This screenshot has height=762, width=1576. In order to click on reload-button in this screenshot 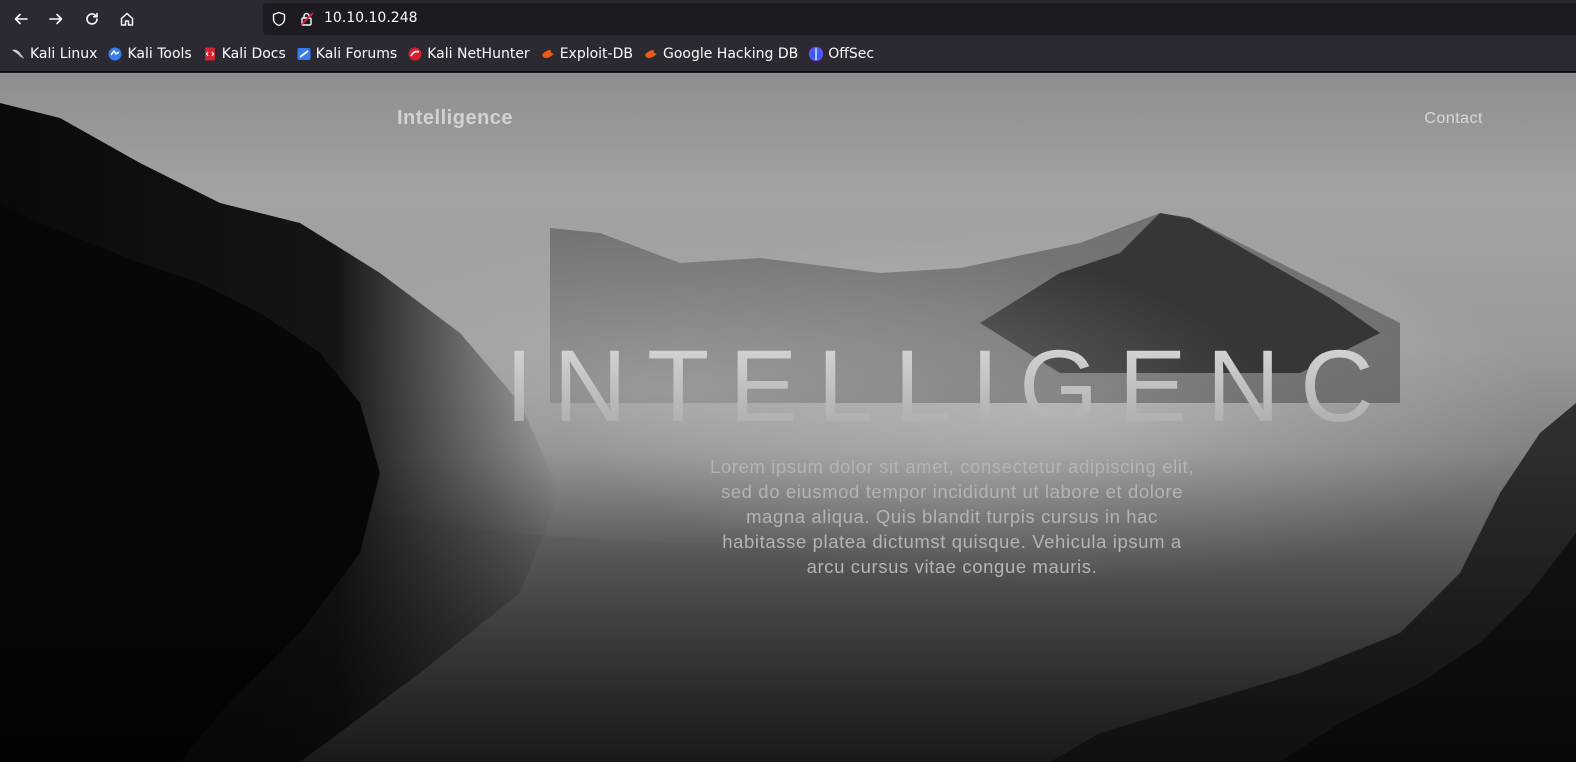, I will do `click(92, 19)`.